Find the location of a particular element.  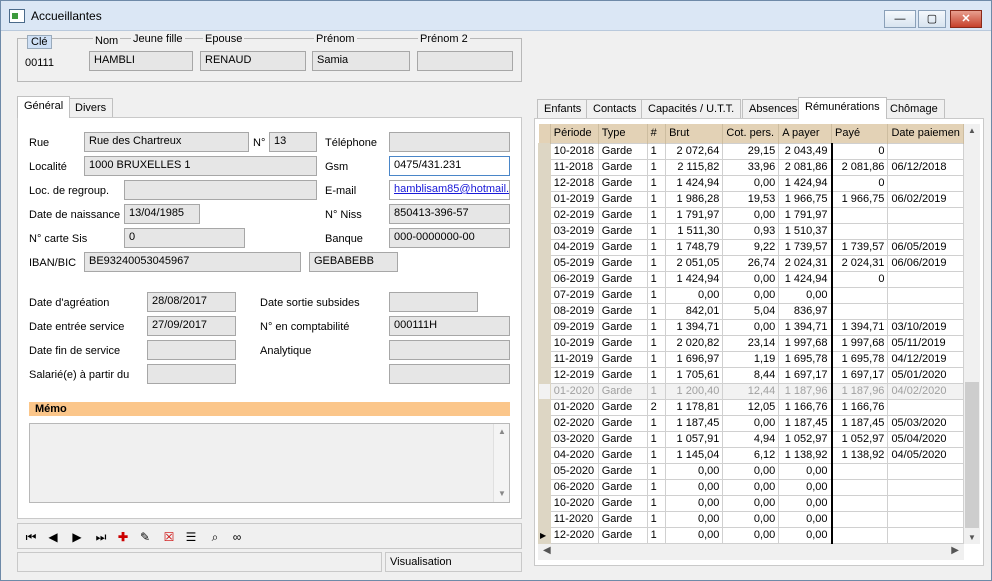

tab-enfants: Enfants is located at coordinates (563, 109).